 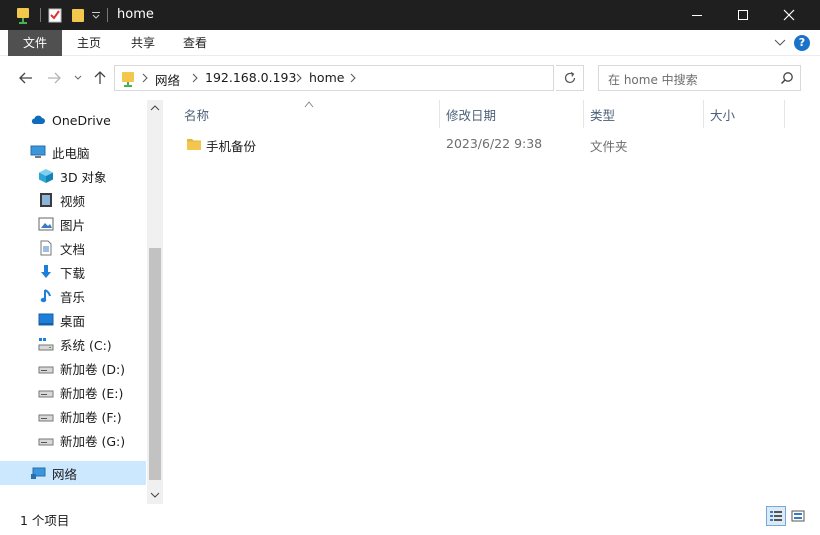 I want to click on back-button, so click(x=26, y=78).